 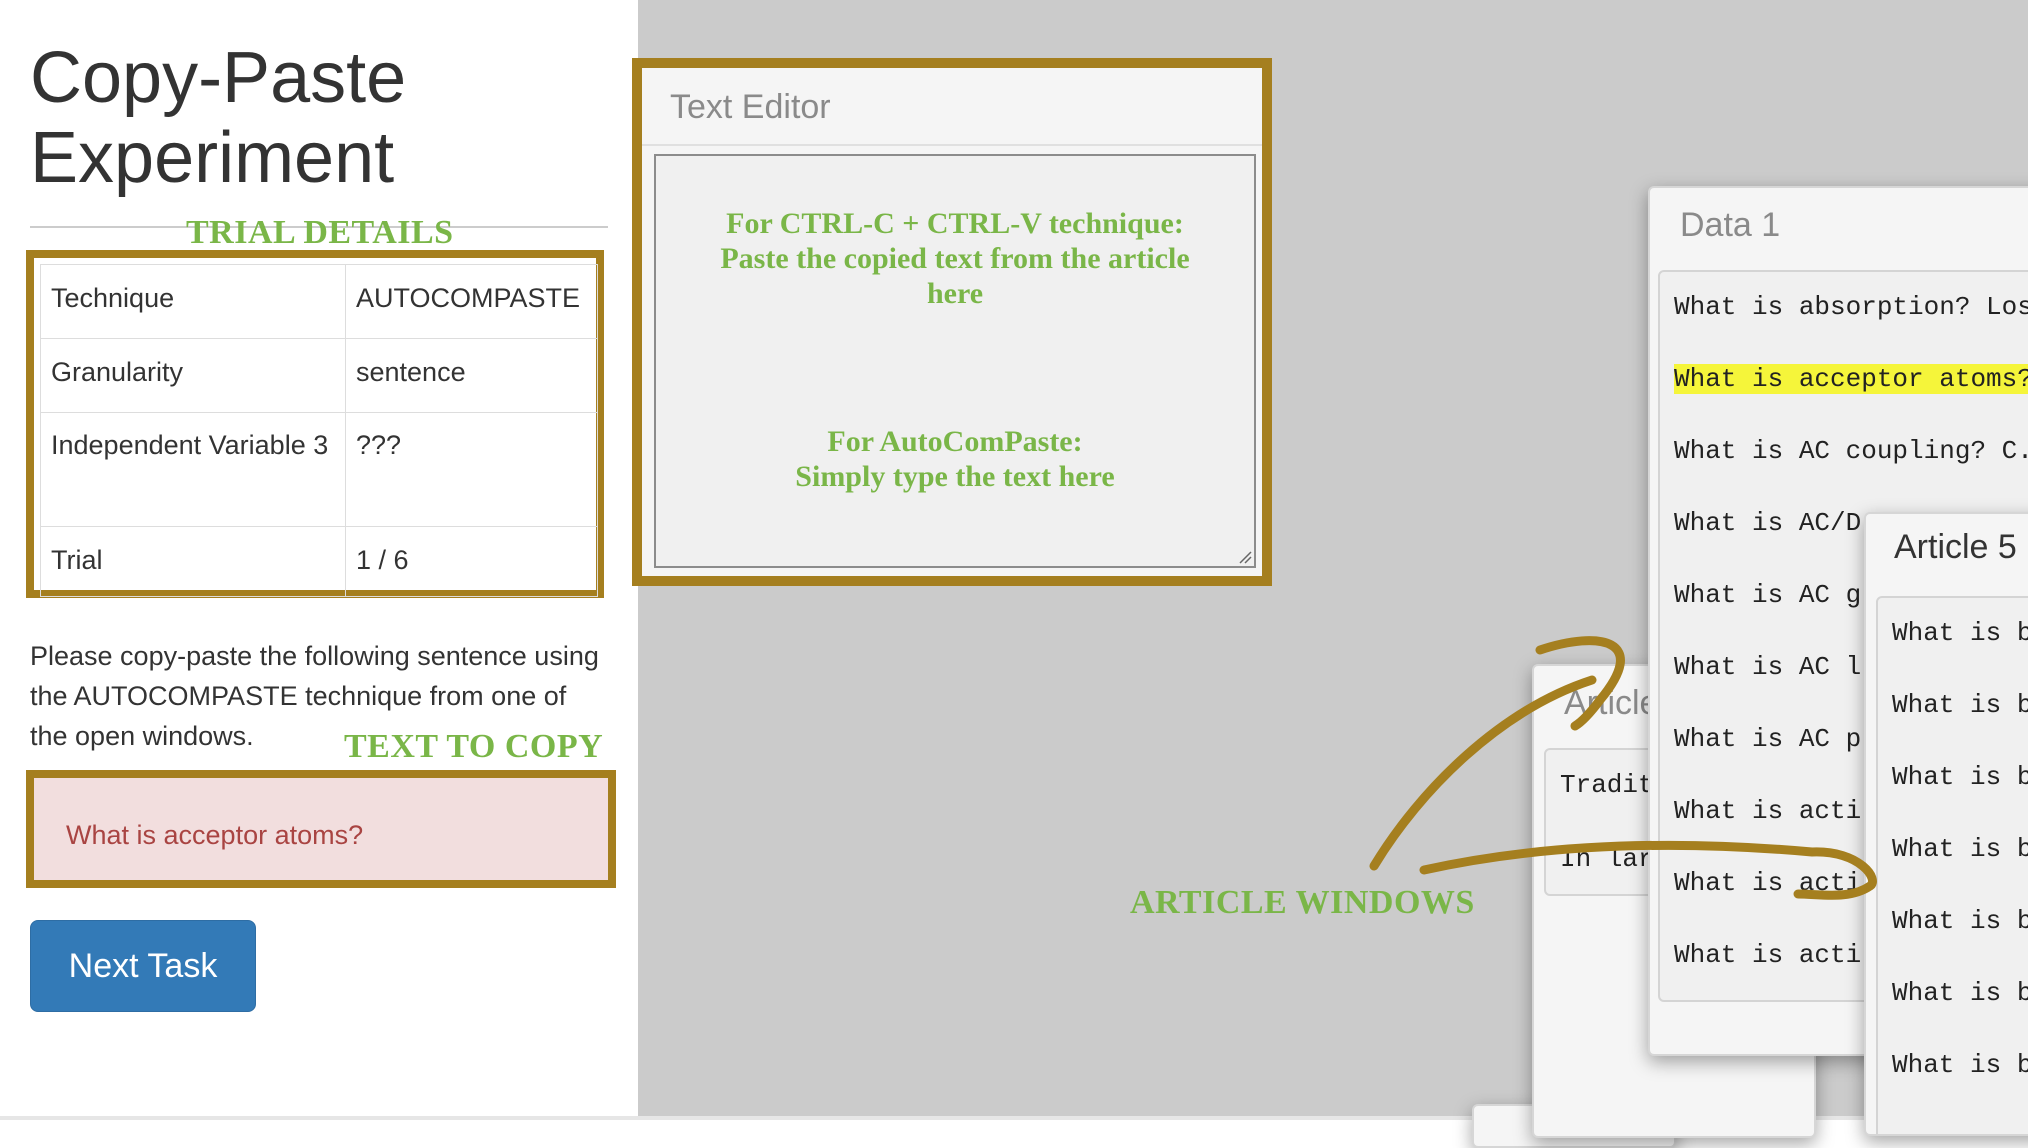 What do you see at coordinates (955, 258) in the screenshot?
I see `ctrl-instruction-line: Paste the copied text from the article` at bounding box center [955, 258].